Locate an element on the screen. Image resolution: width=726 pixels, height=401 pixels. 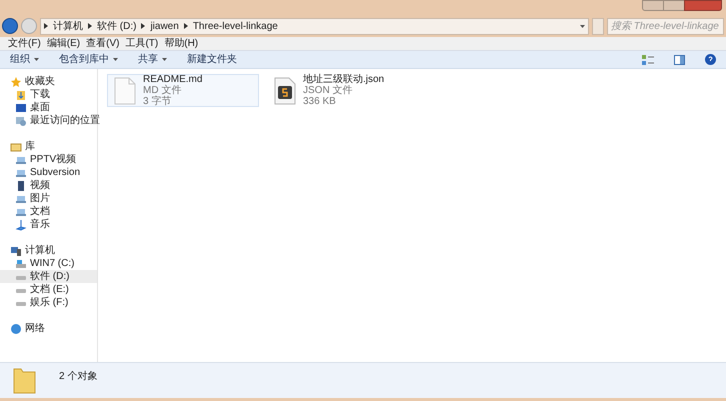
nav-item: 音乐 is located at coordinates (48, 224).